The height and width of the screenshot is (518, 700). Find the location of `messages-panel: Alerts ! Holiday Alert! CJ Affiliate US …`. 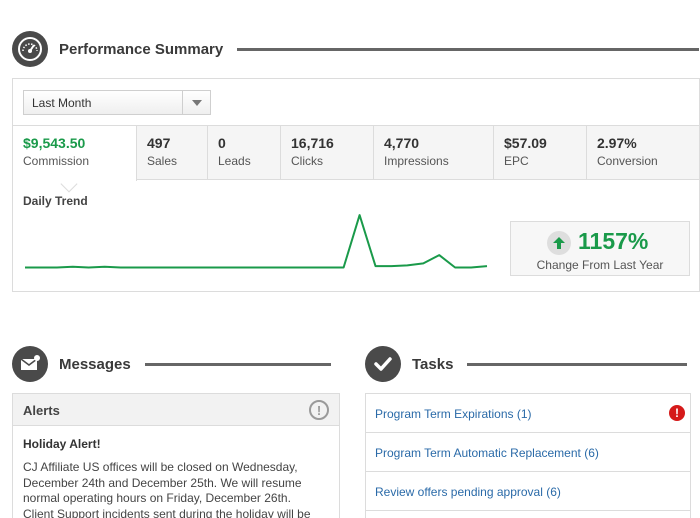

messages-panel: Alerts ! Holiday Alert! CJ Affiliate US … is located at coordinates (176, 455).